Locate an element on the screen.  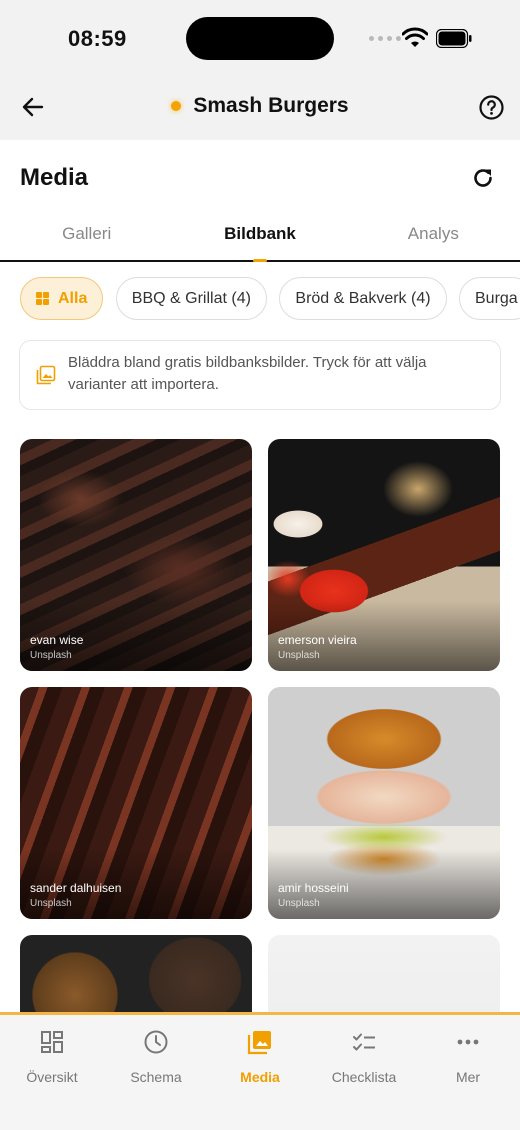
photo-author: evan wise is located at coordinates (57, 640).